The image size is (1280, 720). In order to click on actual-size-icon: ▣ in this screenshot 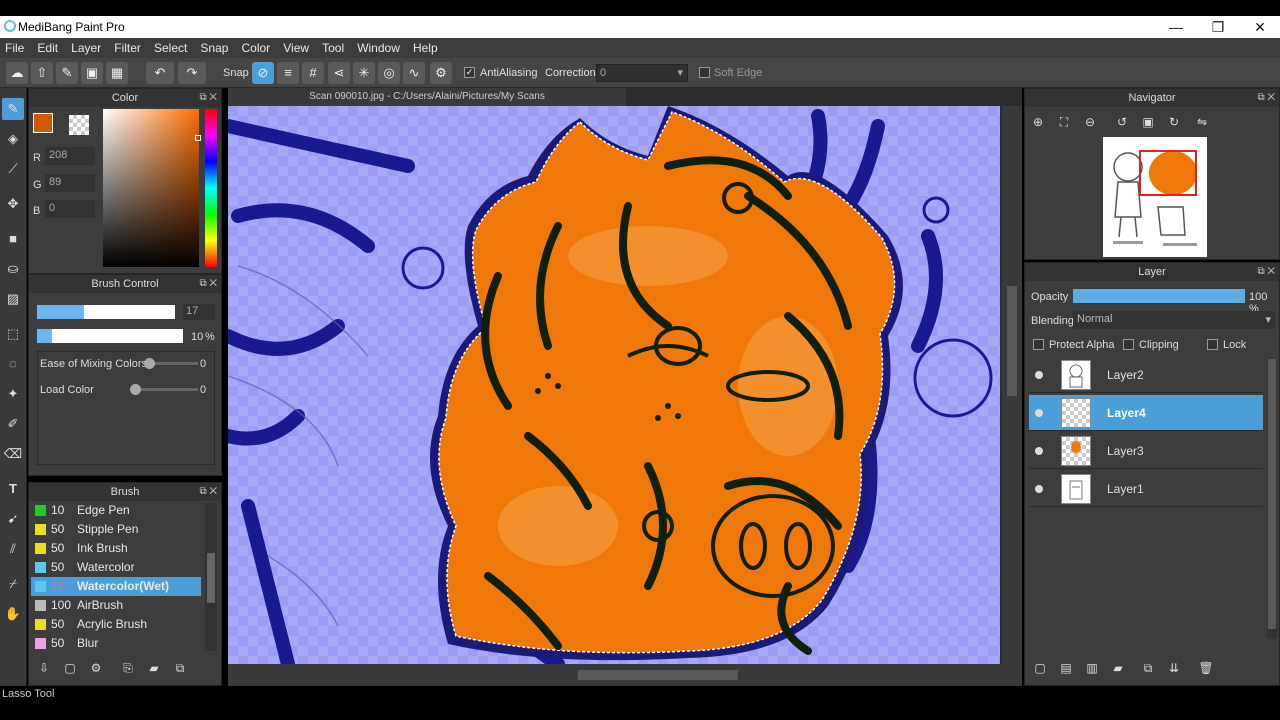, I will do `click(1148, 122)`.